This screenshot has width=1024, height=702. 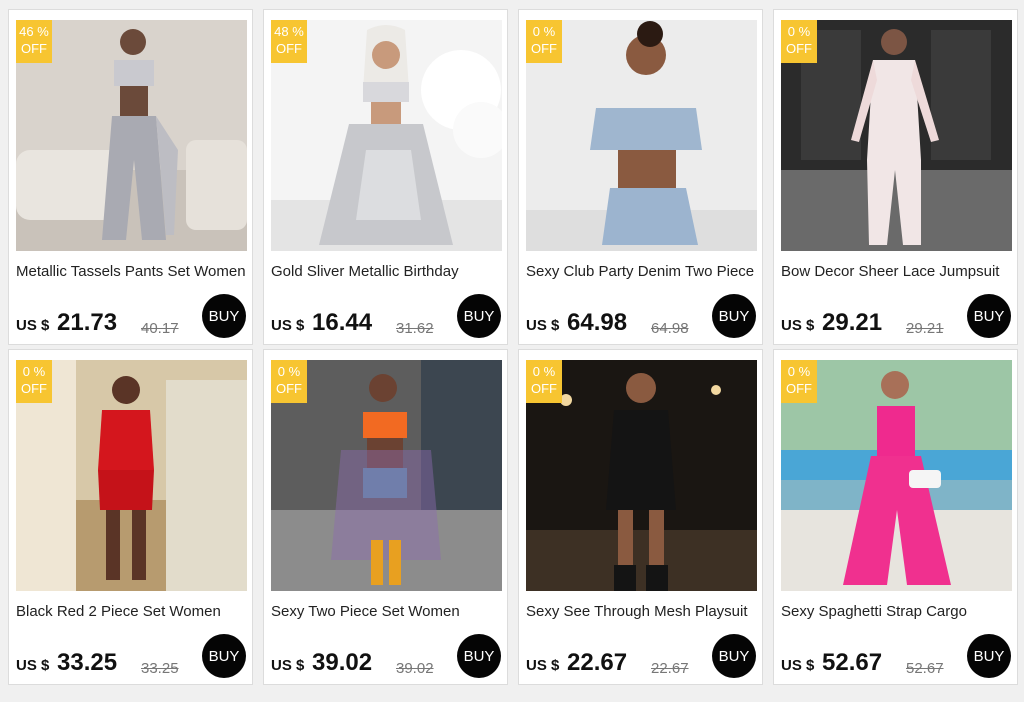 I want to click on product-title: Sexy Spaghetti Strap Cargo, so click(x=899, y=611).